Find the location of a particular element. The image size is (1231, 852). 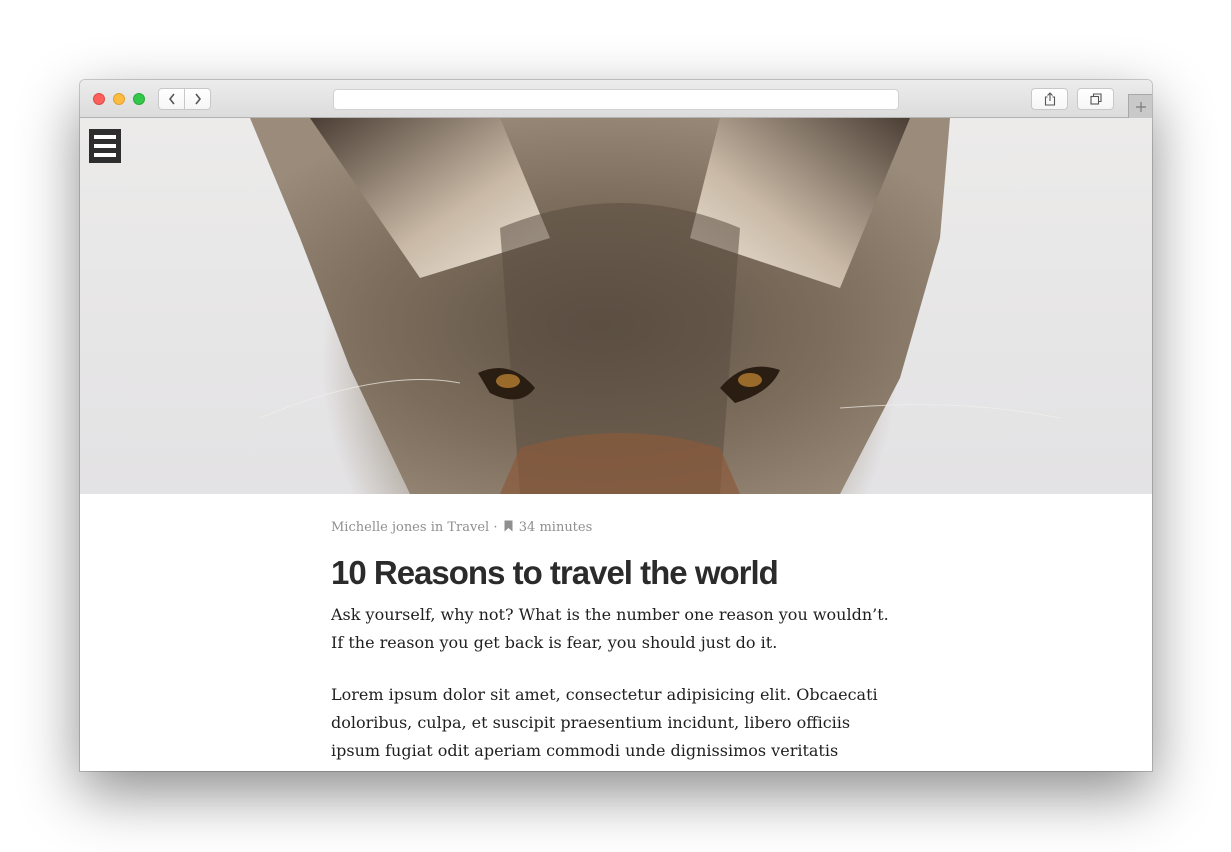

forward-button is located at coordinates (197, 99).